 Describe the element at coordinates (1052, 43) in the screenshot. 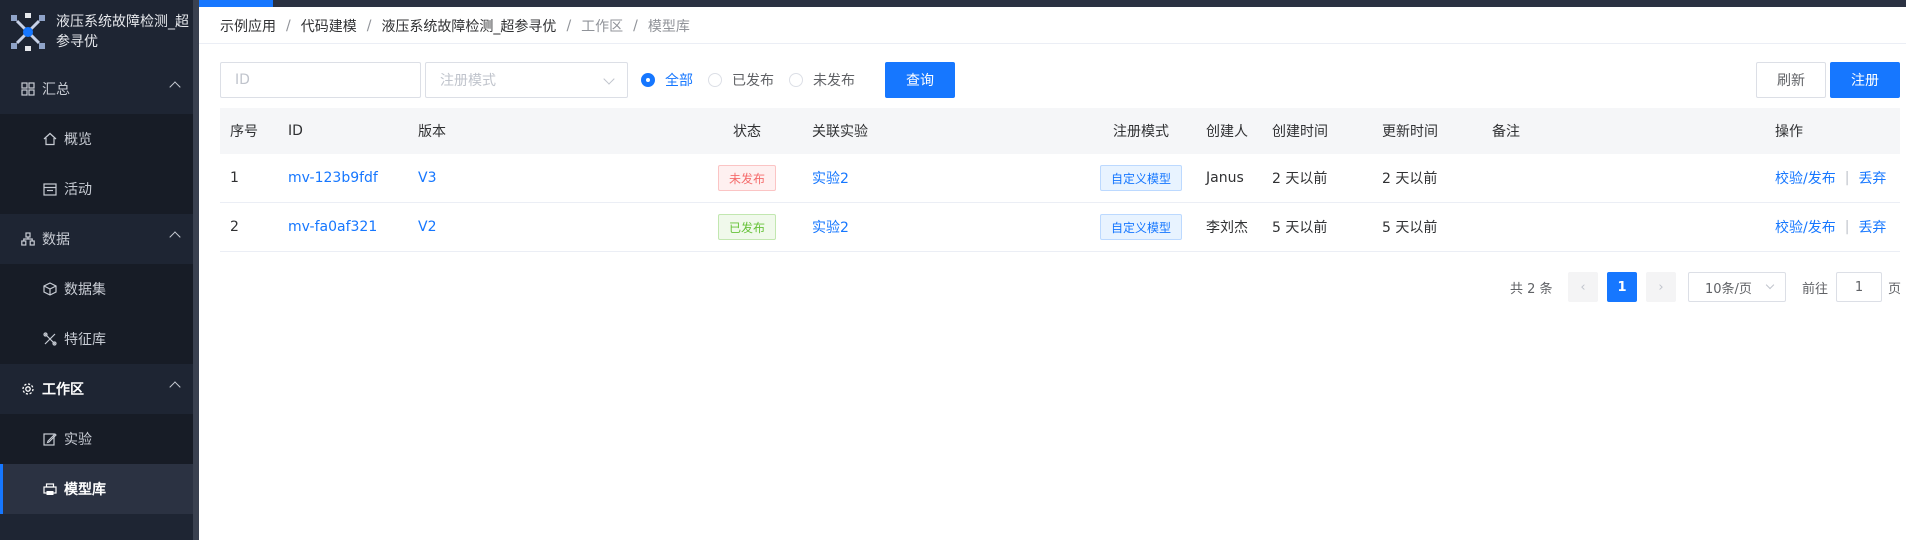

I see `header-divider` at that location.